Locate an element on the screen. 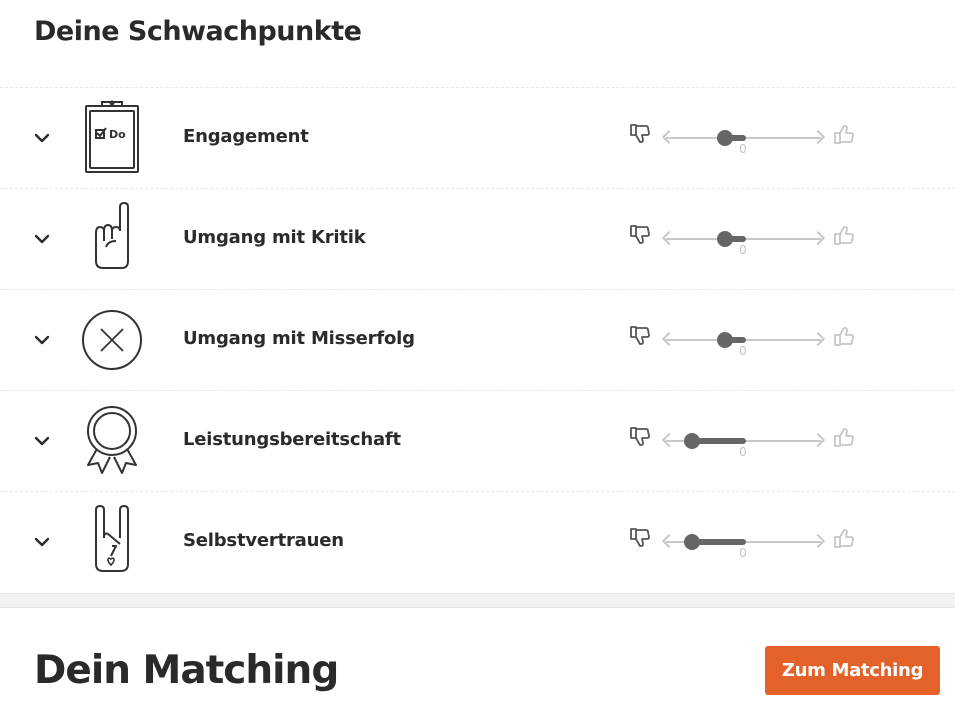 This screenshot has height=713, width=955. rock-hand-icon is located at coordinates (112, 542).